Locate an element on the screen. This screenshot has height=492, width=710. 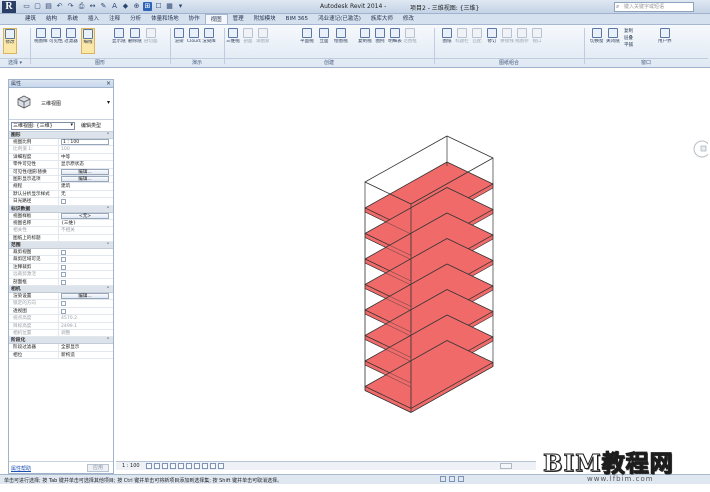
search-input: ⌕ 键入关键字或短语 is located at coordinates (654, 7).